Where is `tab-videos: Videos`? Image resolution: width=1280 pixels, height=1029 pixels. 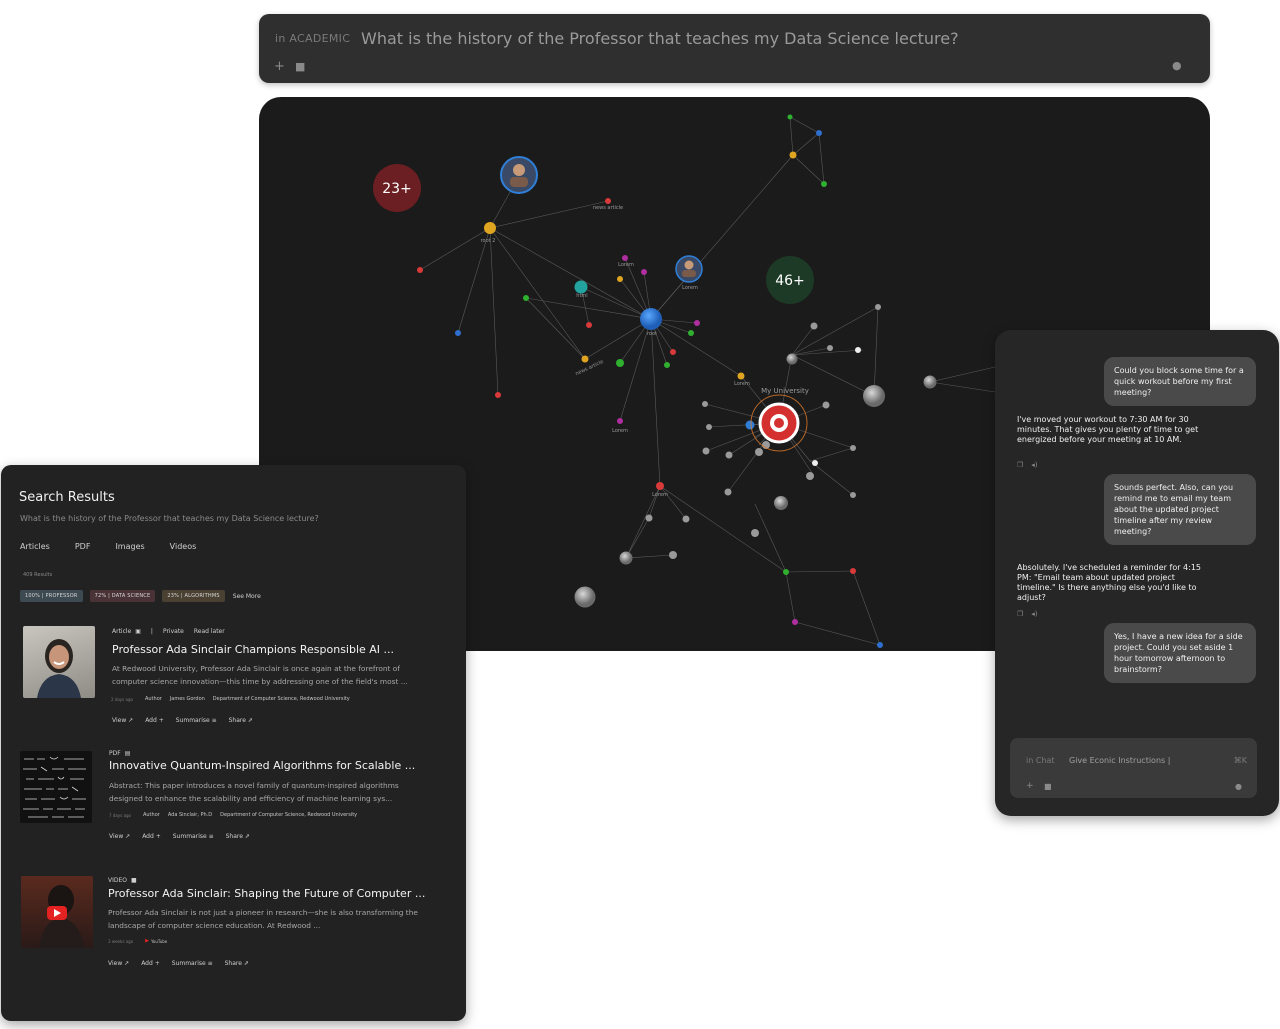 tab-videos: Videos is located at coordinates (183, 546).